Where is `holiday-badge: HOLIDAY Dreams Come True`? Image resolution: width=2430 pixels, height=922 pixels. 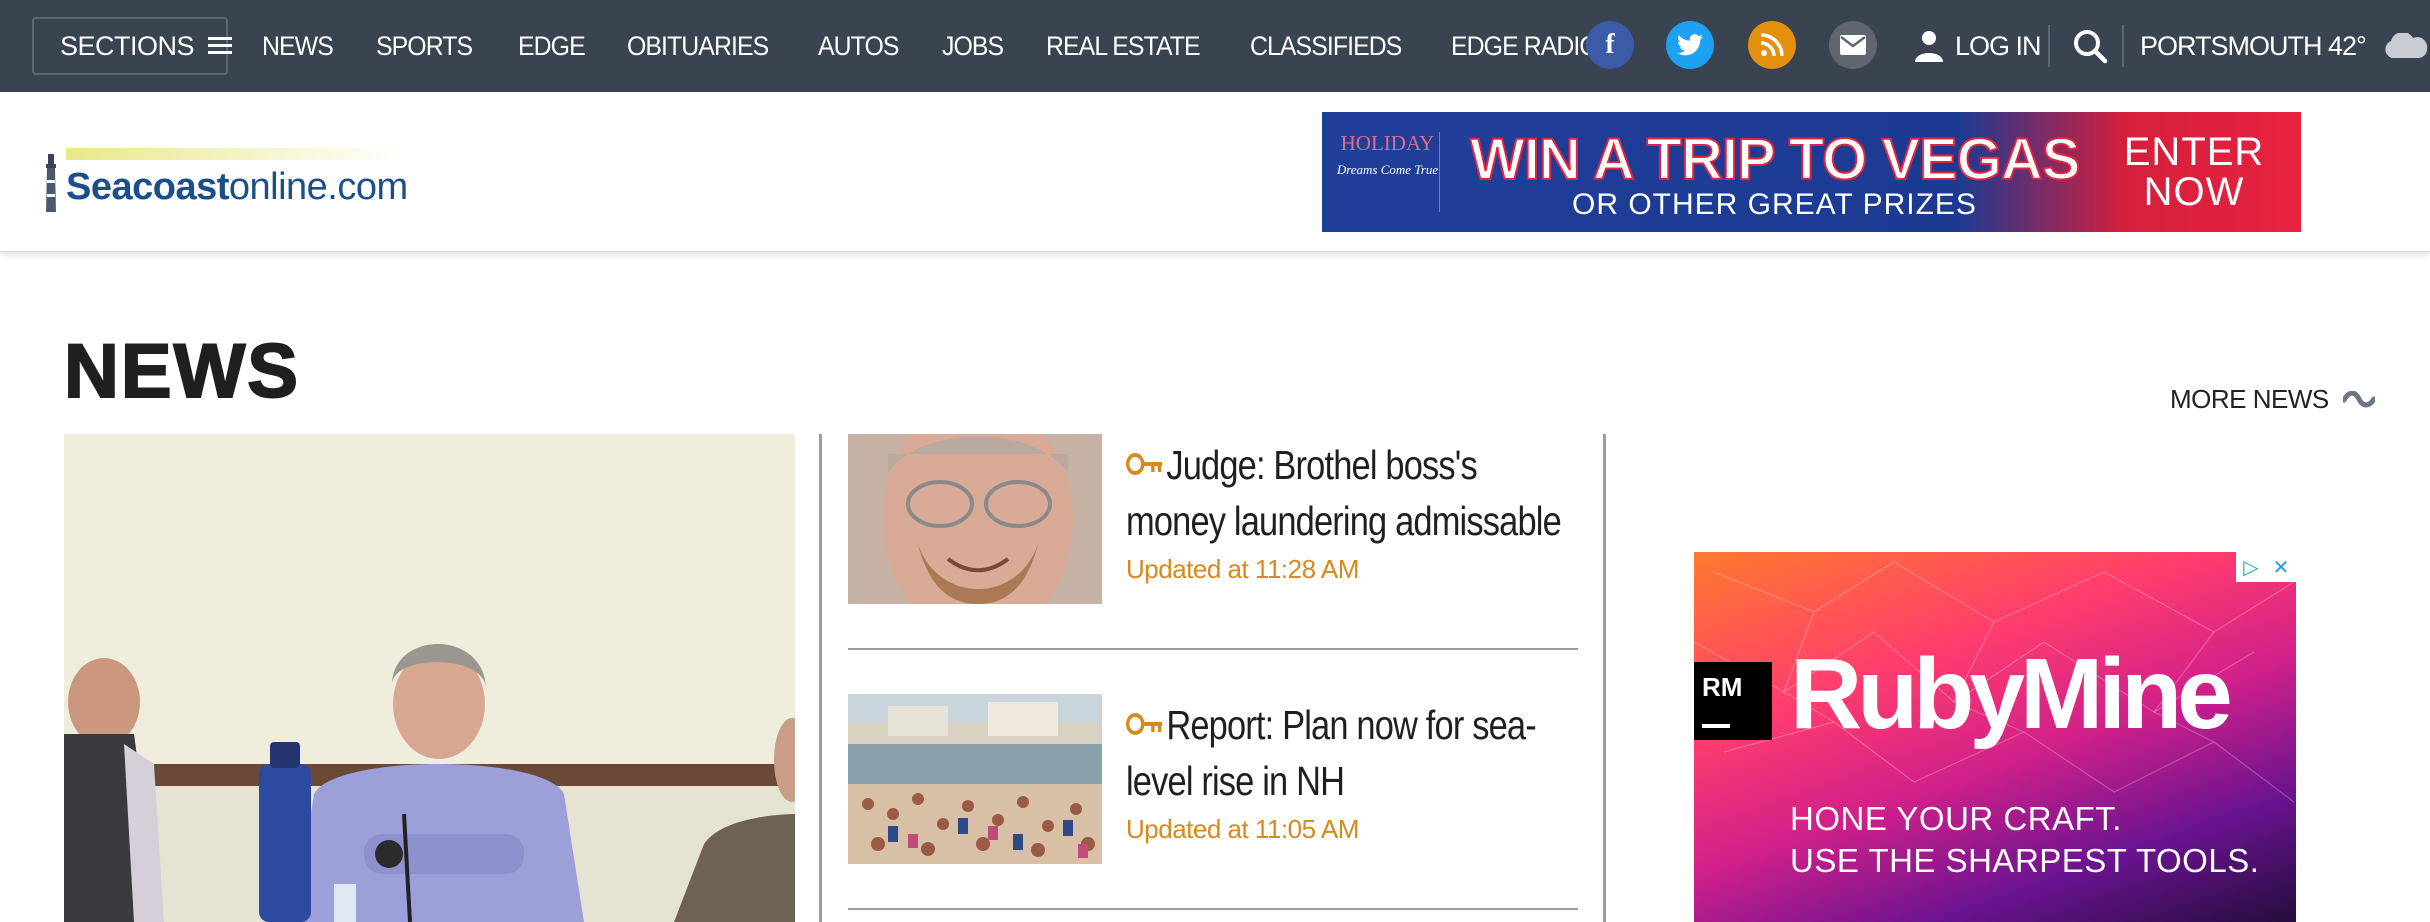
holiday-badge: HOLIDAY Dreams Come True is located at coordinates (1388, 171).